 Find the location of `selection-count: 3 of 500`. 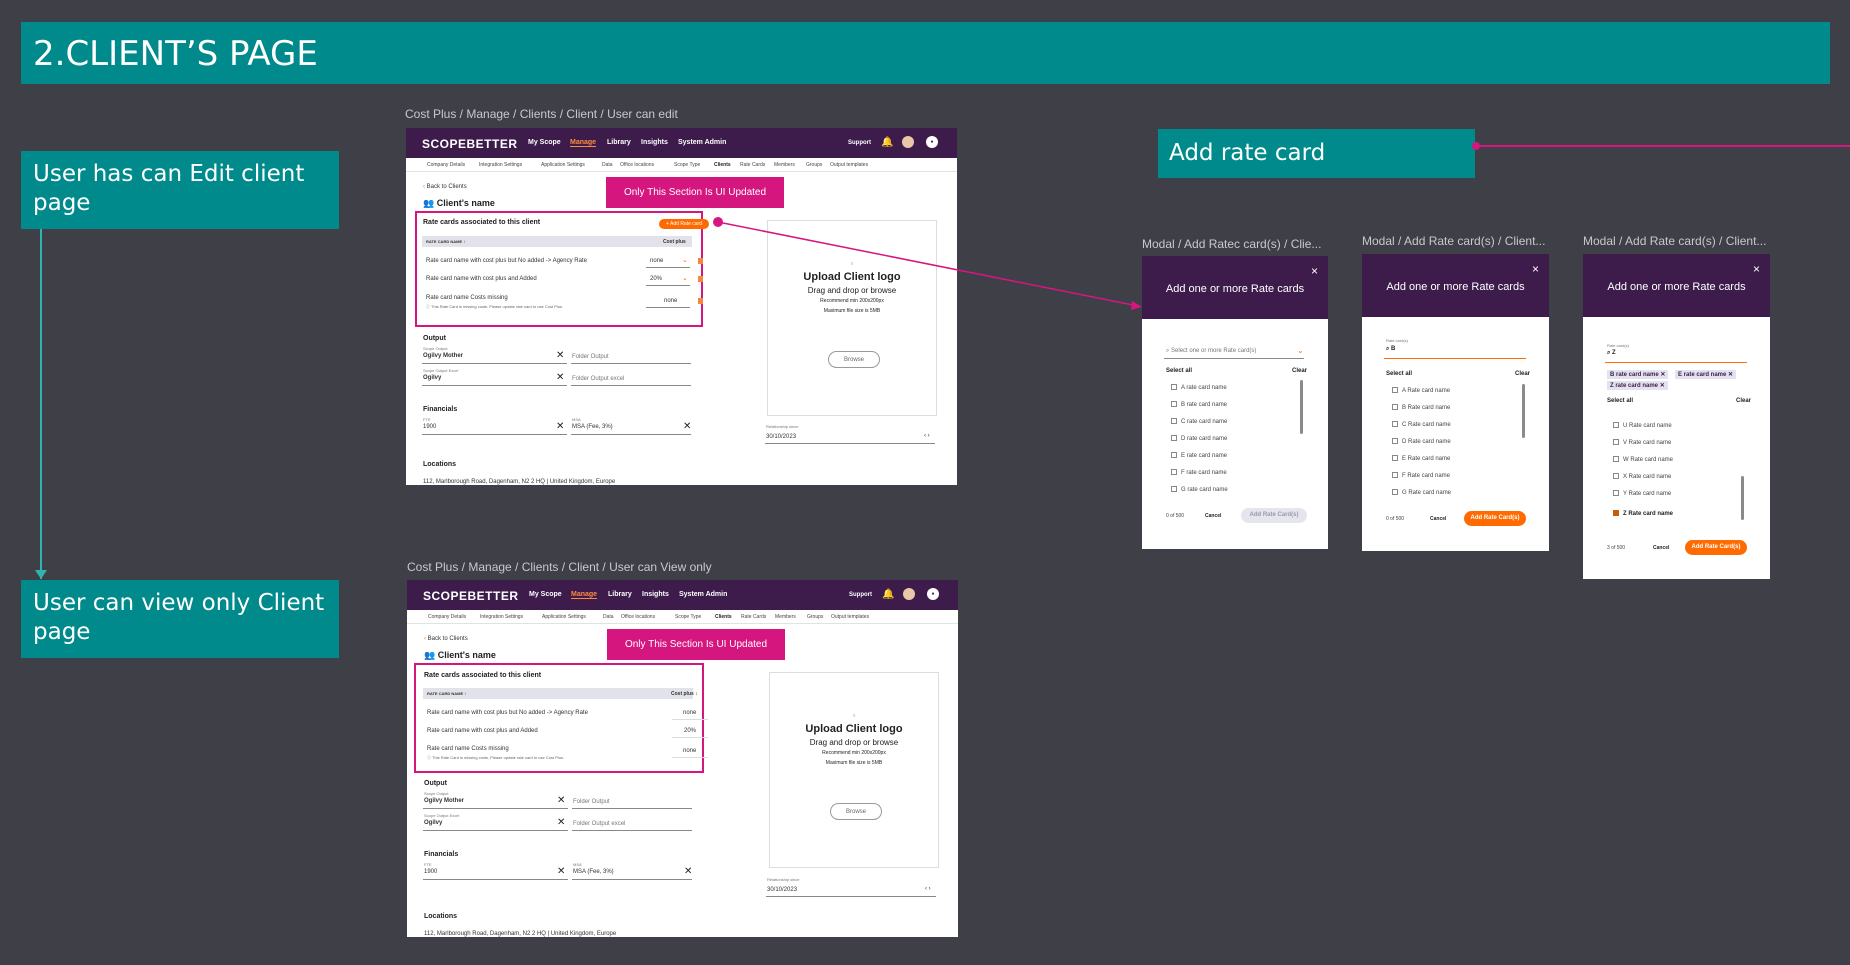

selection-count: 3 of 500 is located at coordinates (1616, 548).